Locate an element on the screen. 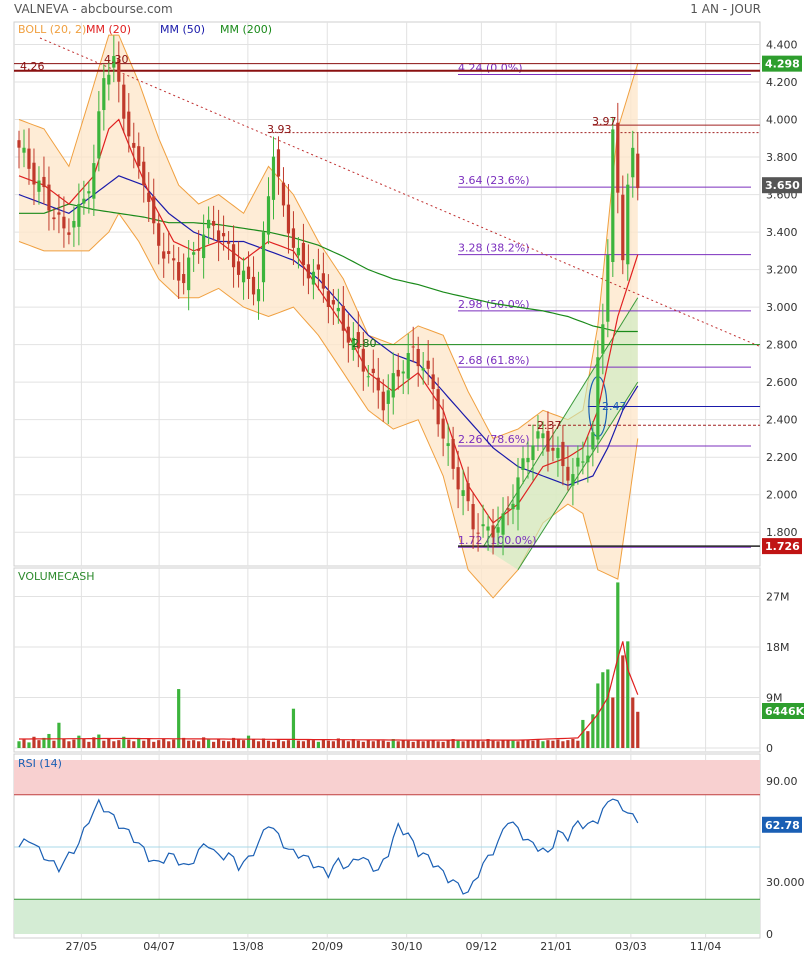  chart-title: VALNEVA - abcbourse.com is located at coordinates (93, 9).